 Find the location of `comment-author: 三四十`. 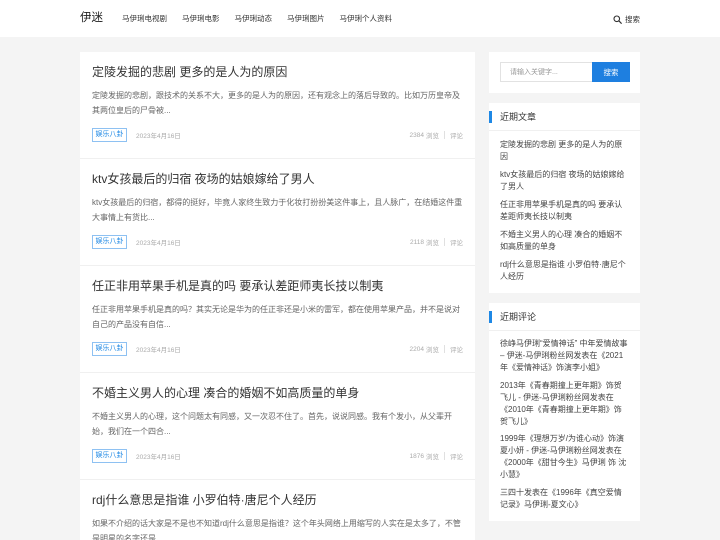

comment-author: 三四十 is located at coordinates (512, 492).